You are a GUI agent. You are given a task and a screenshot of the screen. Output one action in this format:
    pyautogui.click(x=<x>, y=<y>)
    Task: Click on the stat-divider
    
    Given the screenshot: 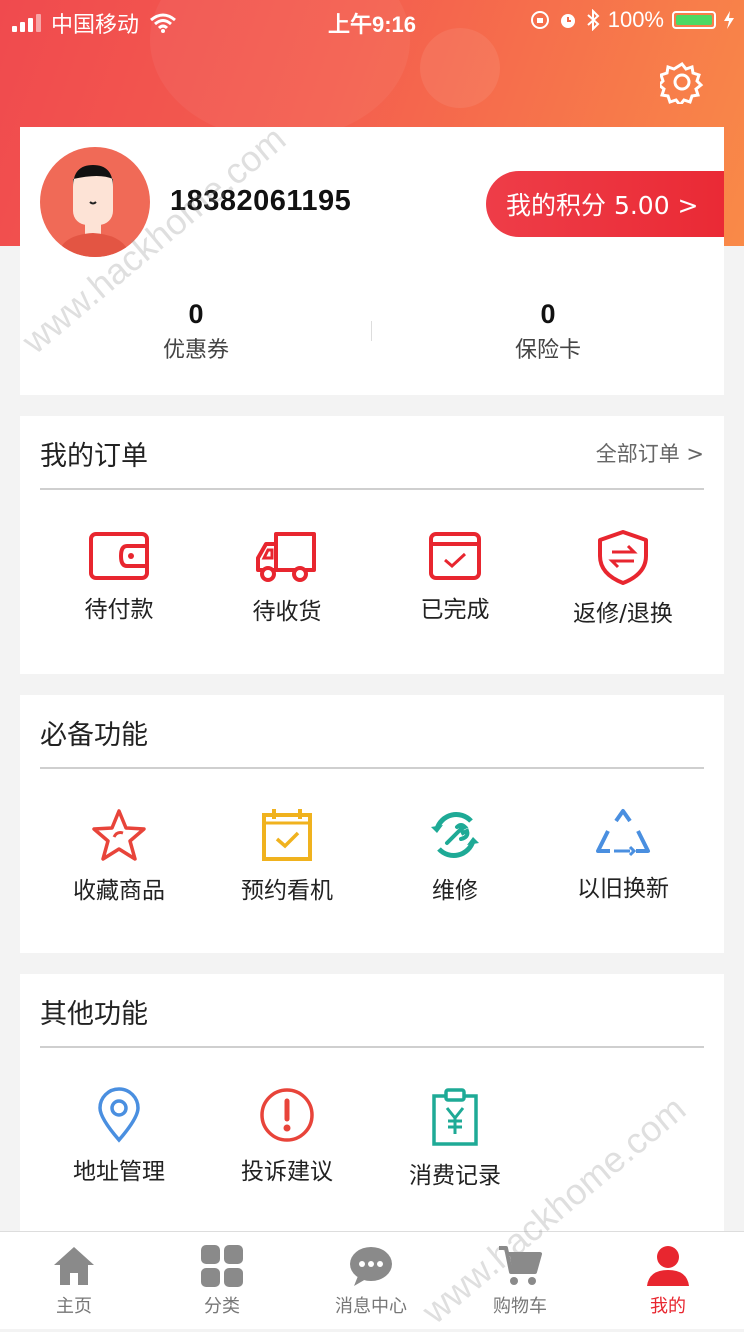 What is the action you would take?
    pyautogui.click(x=371, y=331)
    